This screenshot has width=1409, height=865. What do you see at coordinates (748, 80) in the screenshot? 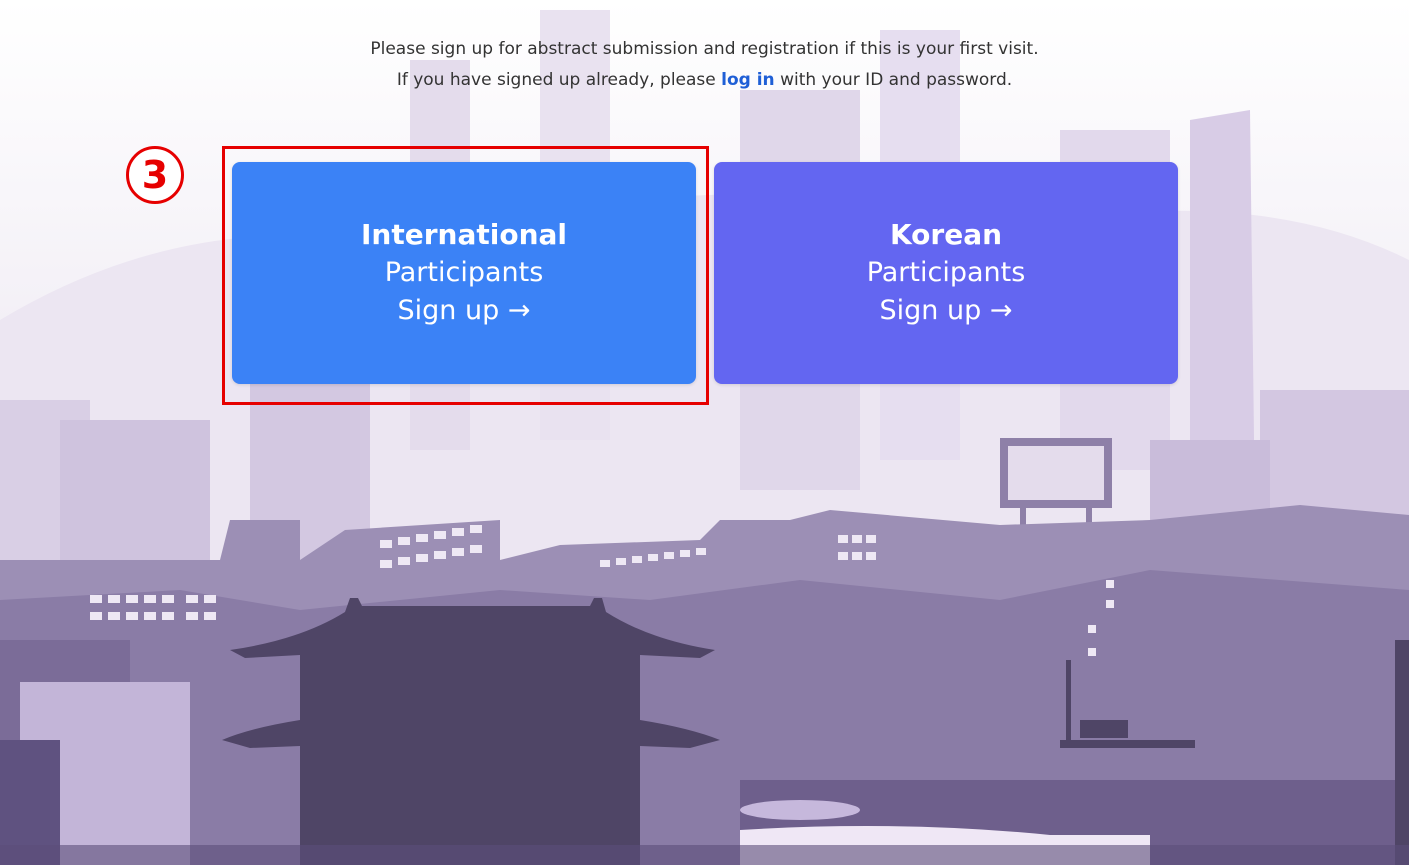
I see `login-link: log in` at bounding box center [748, 80].